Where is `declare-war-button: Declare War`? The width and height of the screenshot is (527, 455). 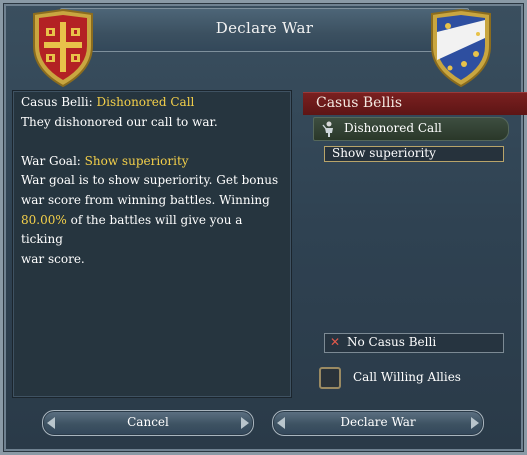 declare-war-button: Declare War is located at coordinates (378, 423).